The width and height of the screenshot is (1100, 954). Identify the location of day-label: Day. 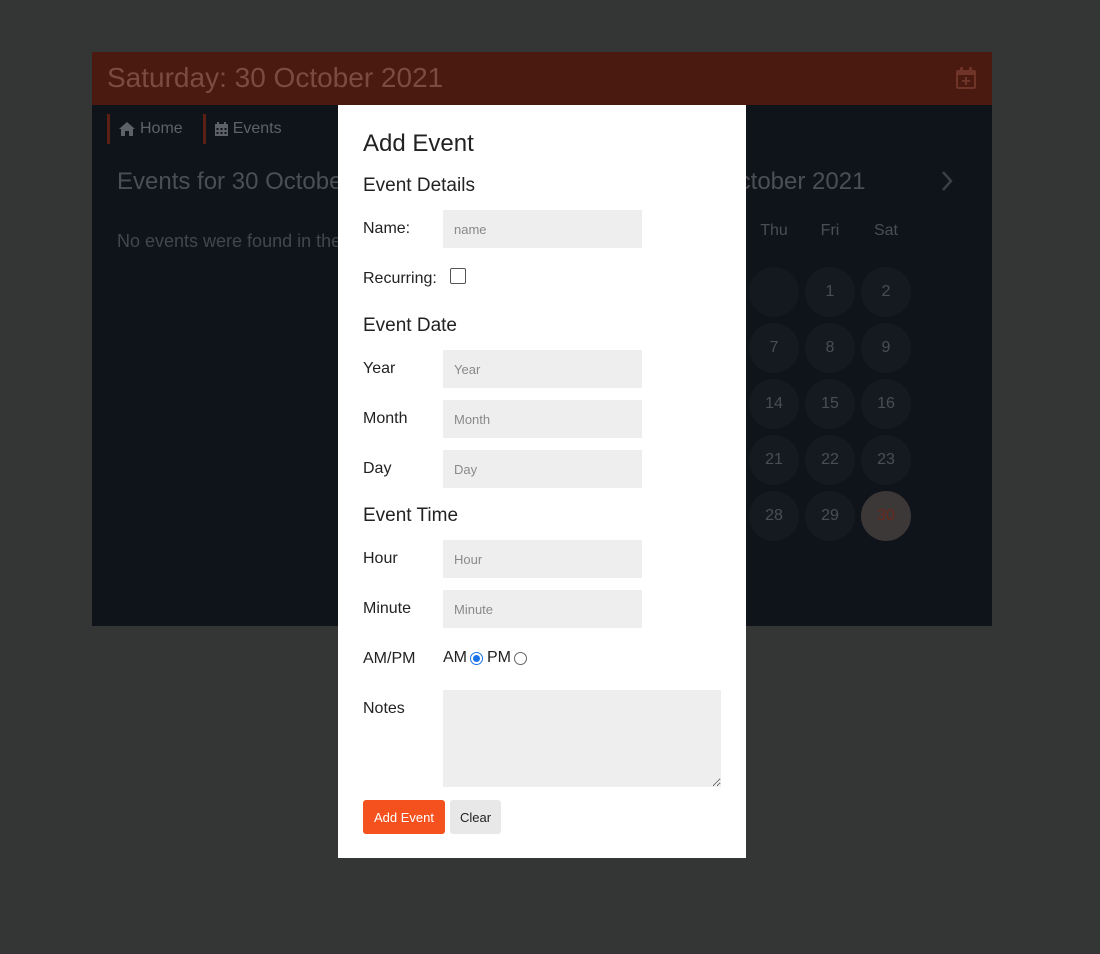
(377, 468).